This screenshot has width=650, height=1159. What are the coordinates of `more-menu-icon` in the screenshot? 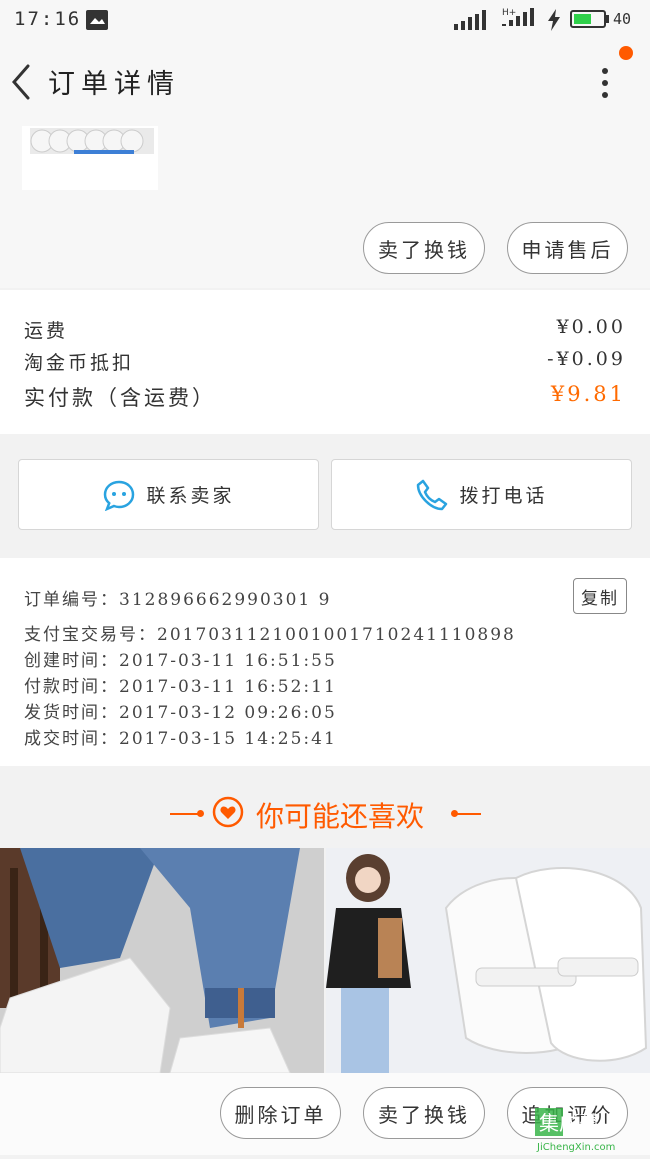 It's located at (606, 84).